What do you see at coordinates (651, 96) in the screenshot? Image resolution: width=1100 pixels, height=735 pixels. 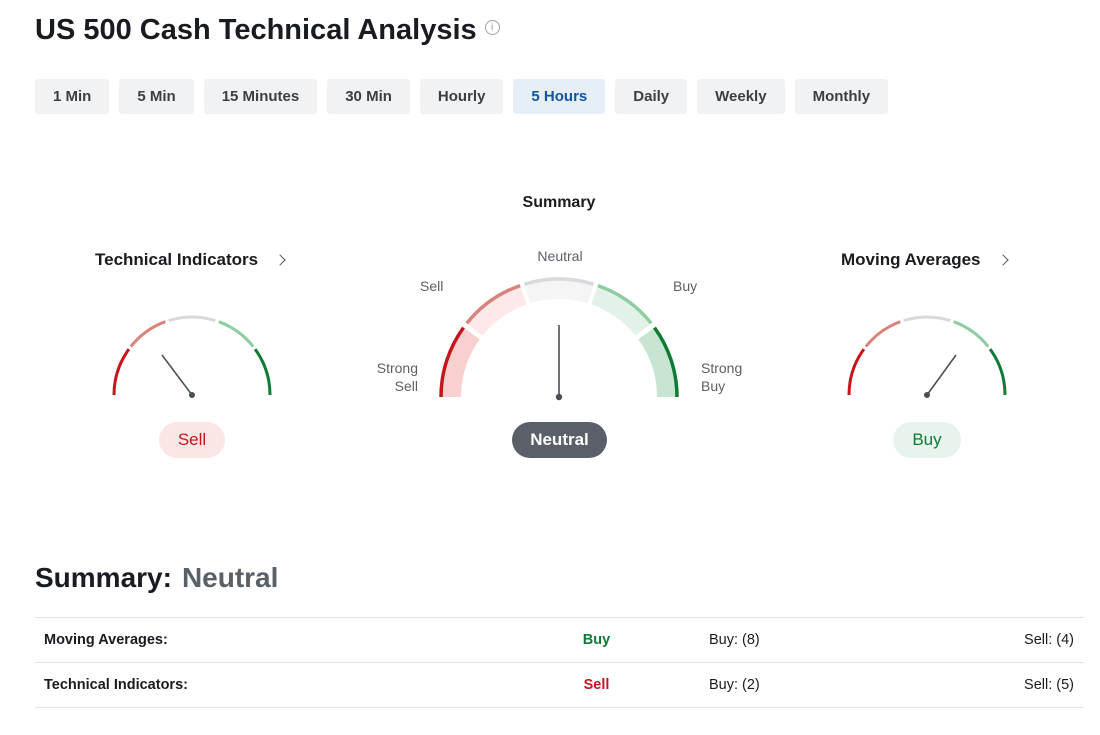 I see `tab-daily: Daily` at bounding box center [651, 96].